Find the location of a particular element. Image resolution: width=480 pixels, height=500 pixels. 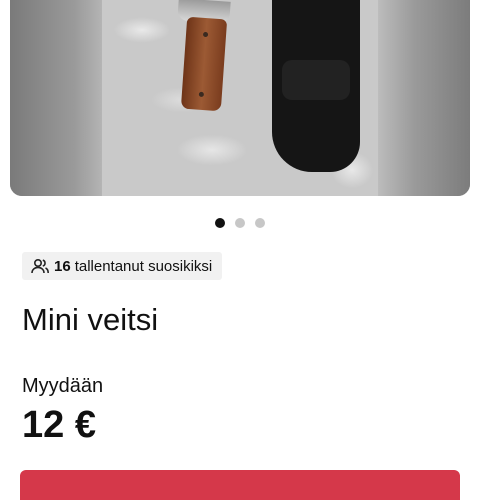

primary-action-button is located at coordinates (240, 485).